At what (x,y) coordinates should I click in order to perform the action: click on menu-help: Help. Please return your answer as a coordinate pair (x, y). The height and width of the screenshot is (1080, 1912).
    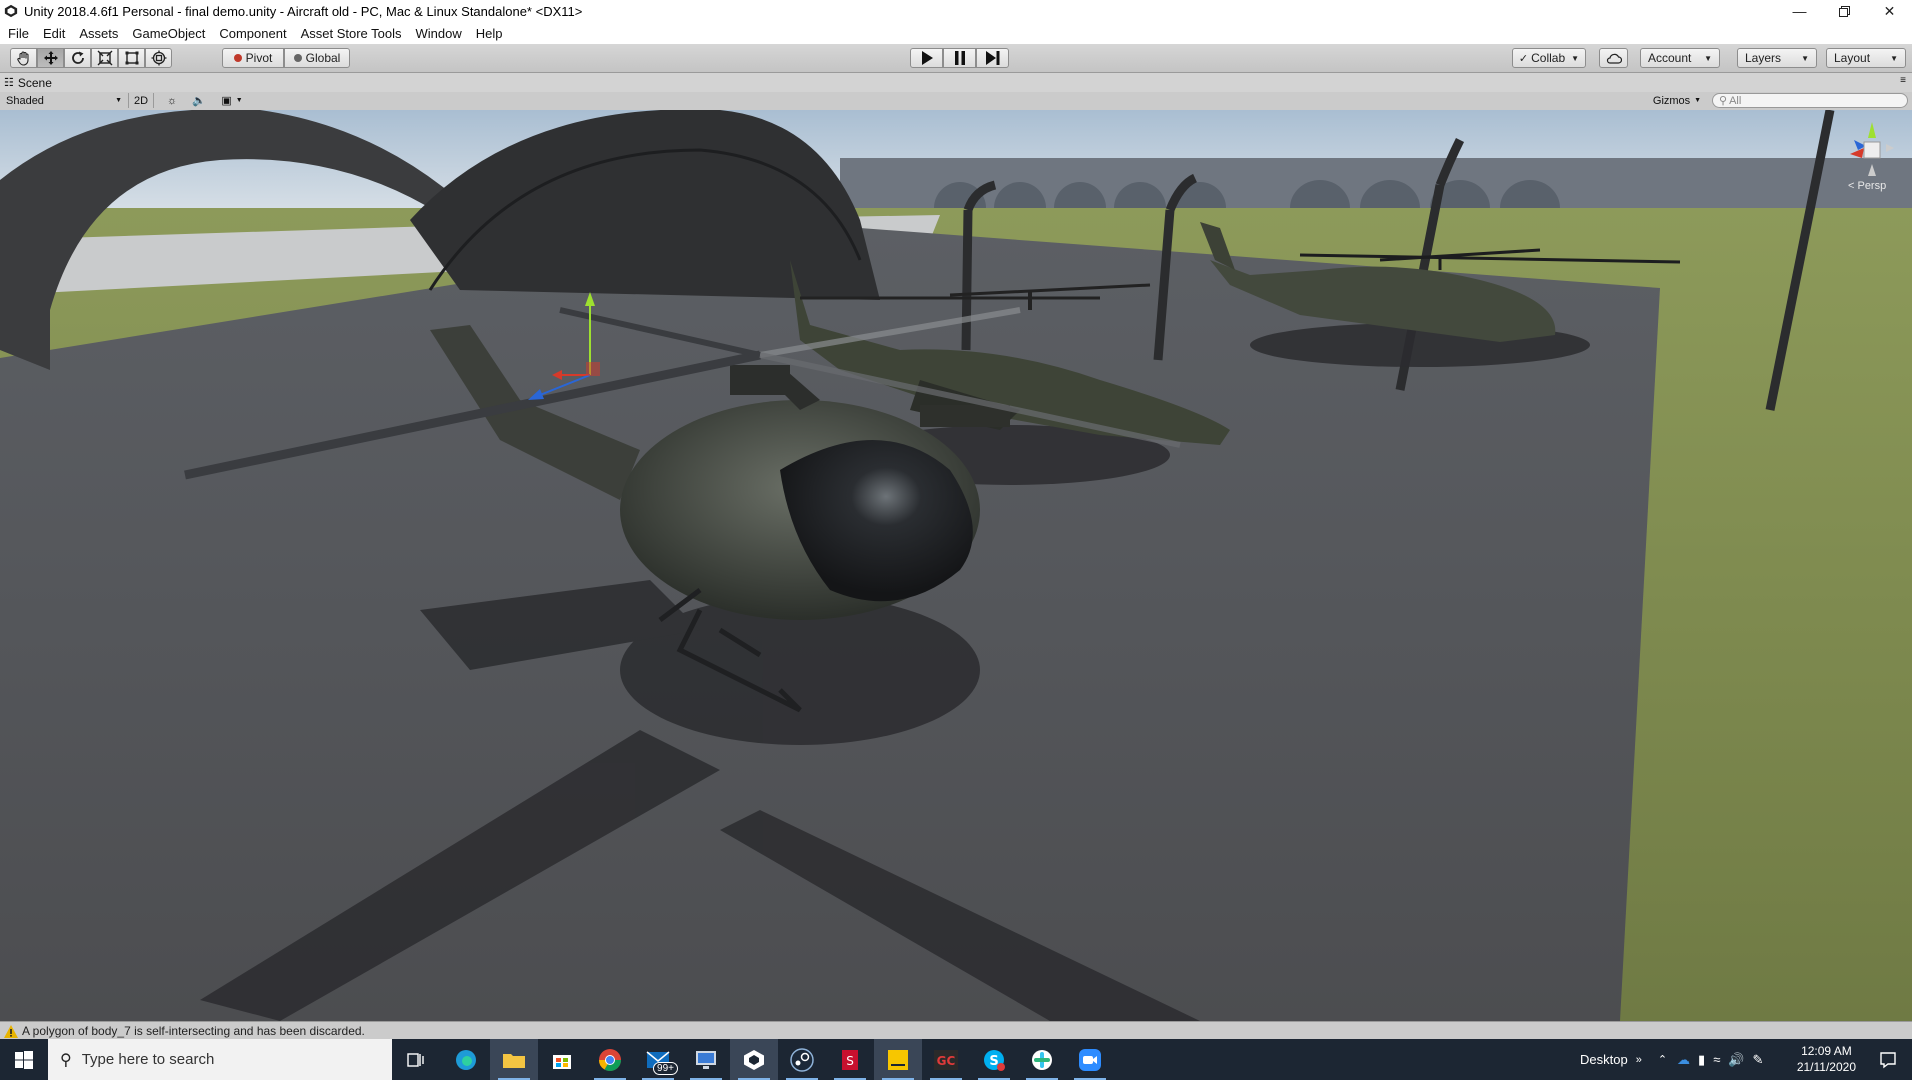
    Looking at the image, I should click on (489, 33).